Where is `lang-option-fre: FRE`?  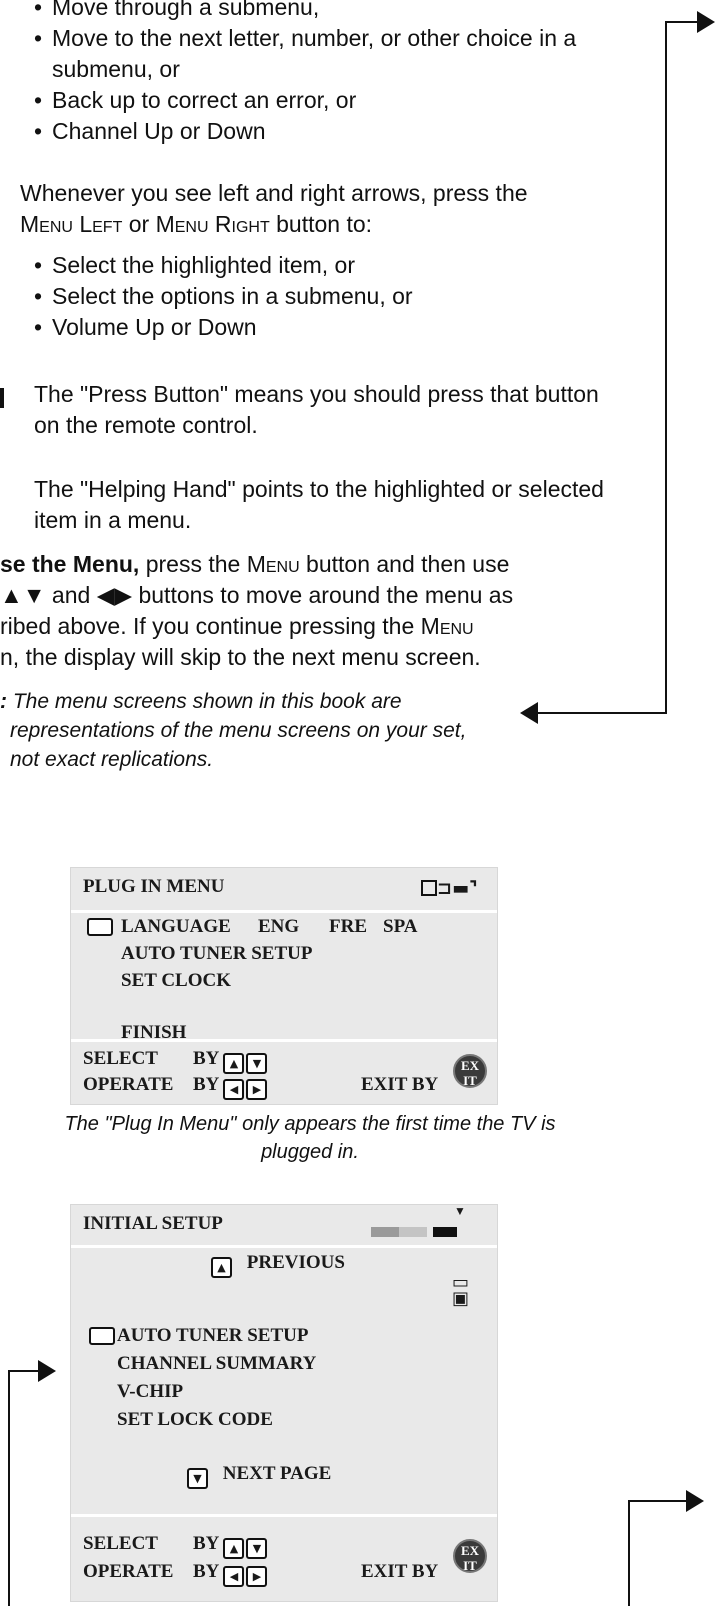
lang-option-fre: FRE is located at coordinates (348, 927).